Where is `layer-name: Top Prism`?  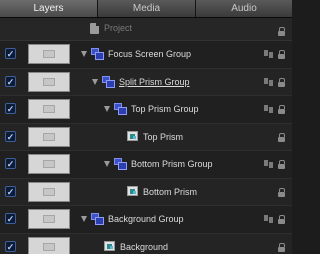
layer-name: Top Prism is located at coordinates (163, 136).